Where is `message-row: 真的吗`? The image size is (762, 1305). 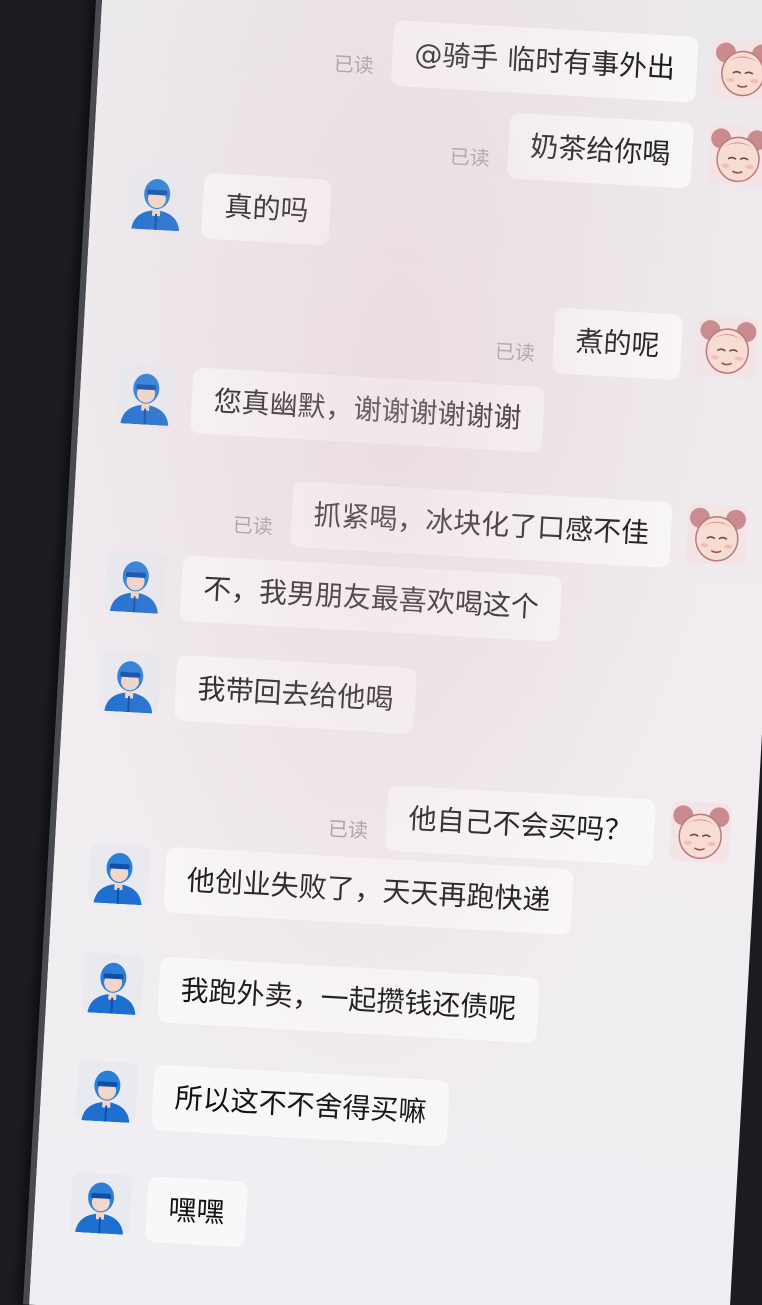
message-row: 真的吗 is located at coordinates (229, 207).